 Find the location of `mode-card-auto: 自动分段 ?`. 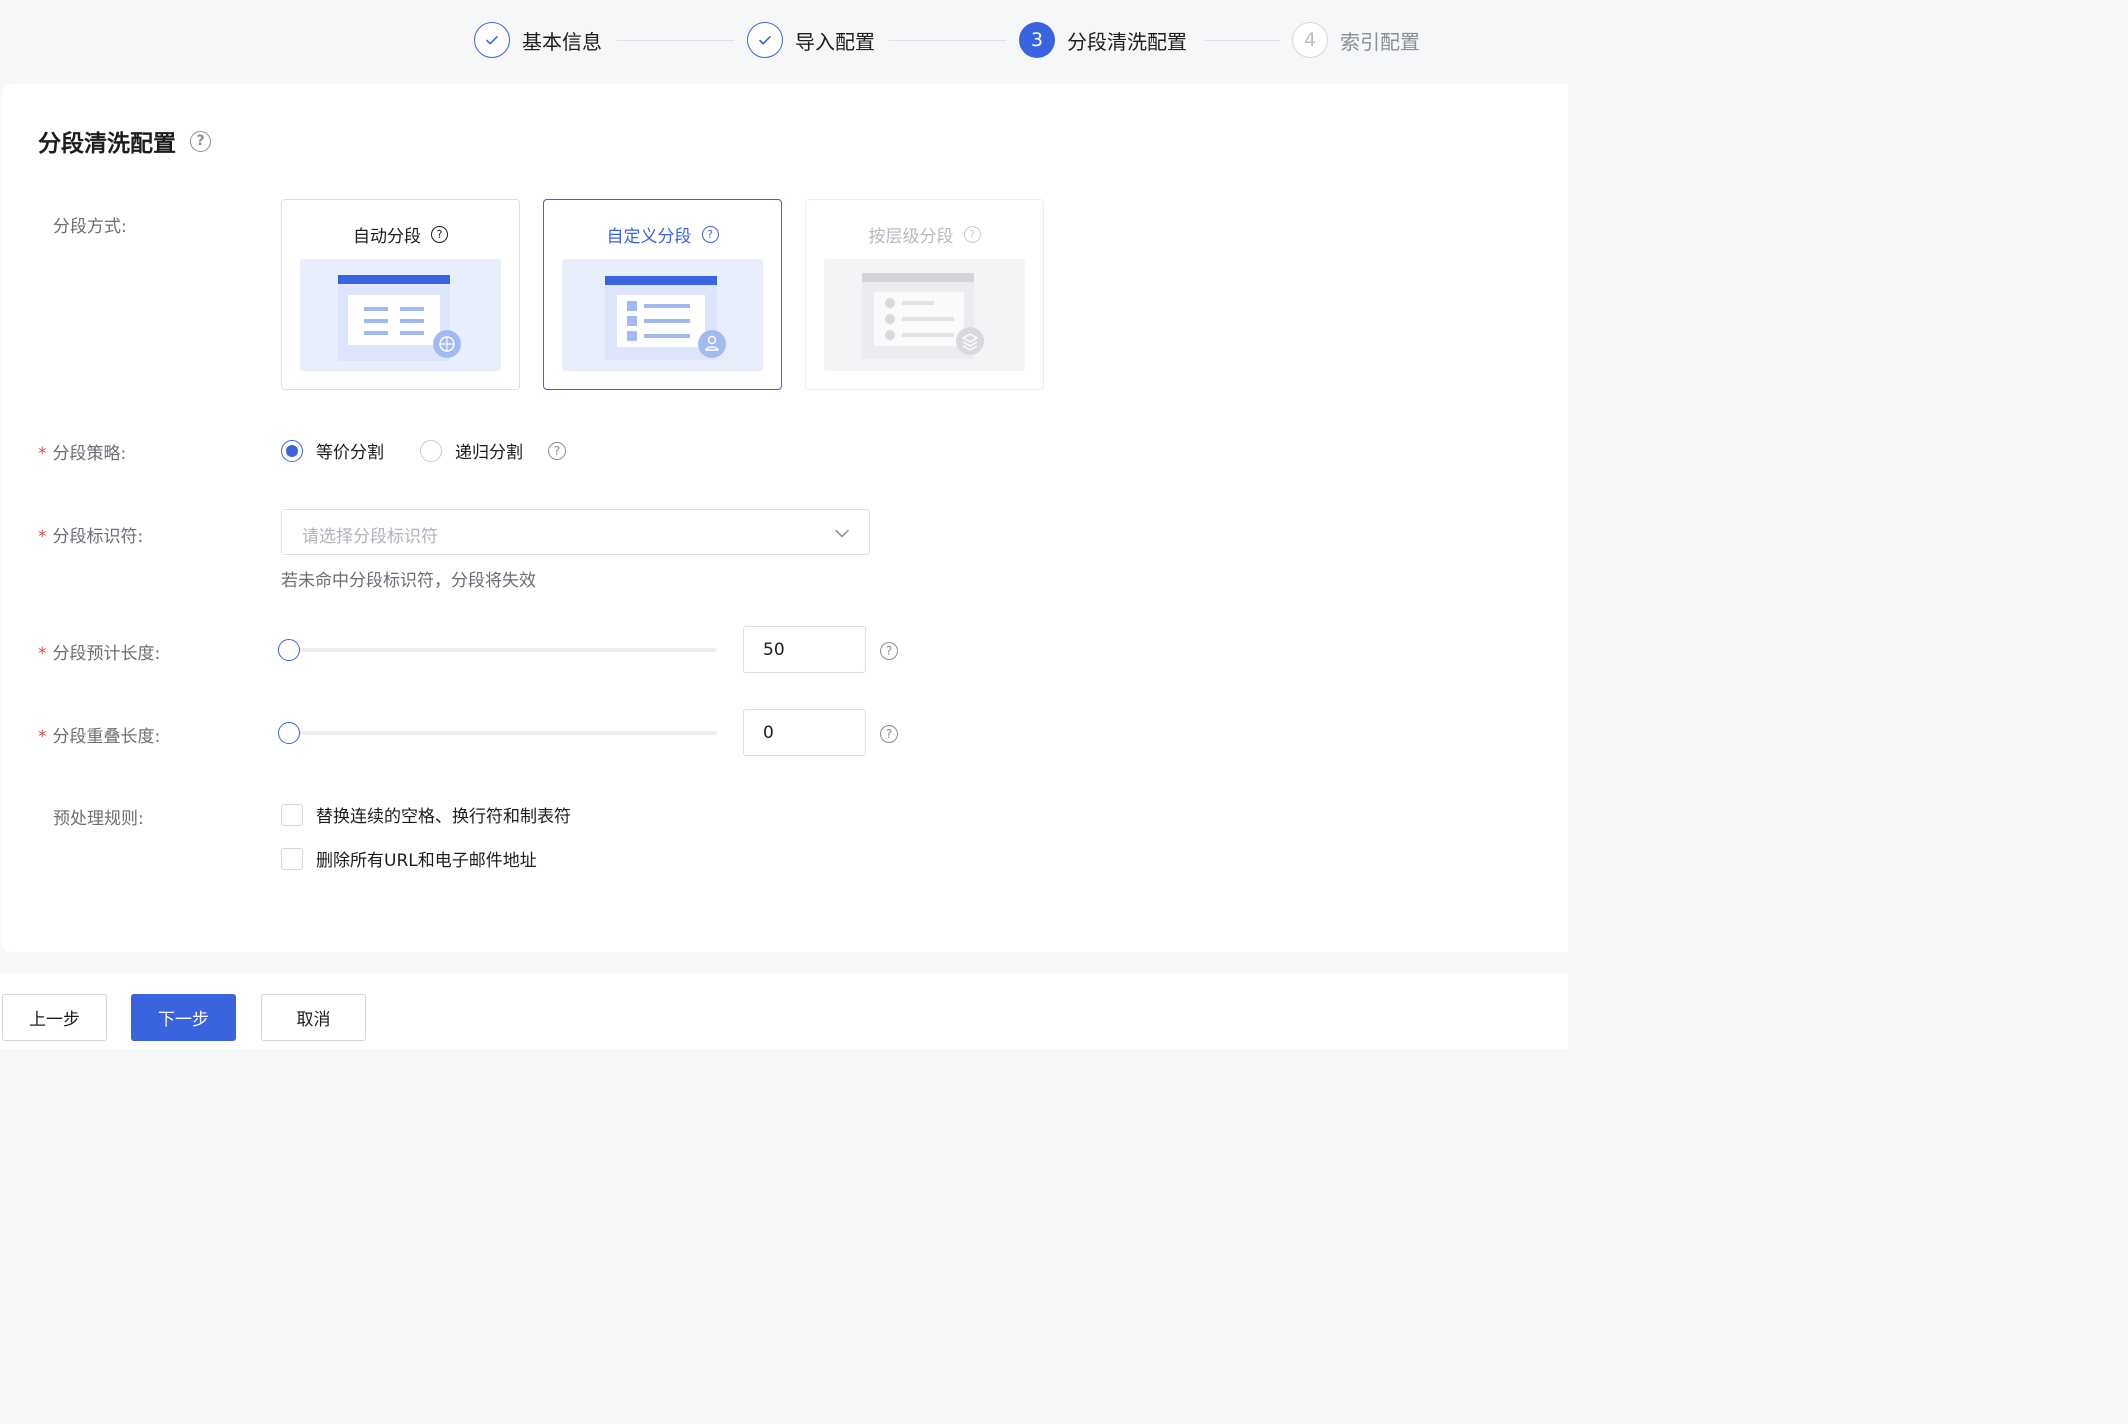

mode-card-auto: 自动分段 ? is located at coordinates (400, 294).